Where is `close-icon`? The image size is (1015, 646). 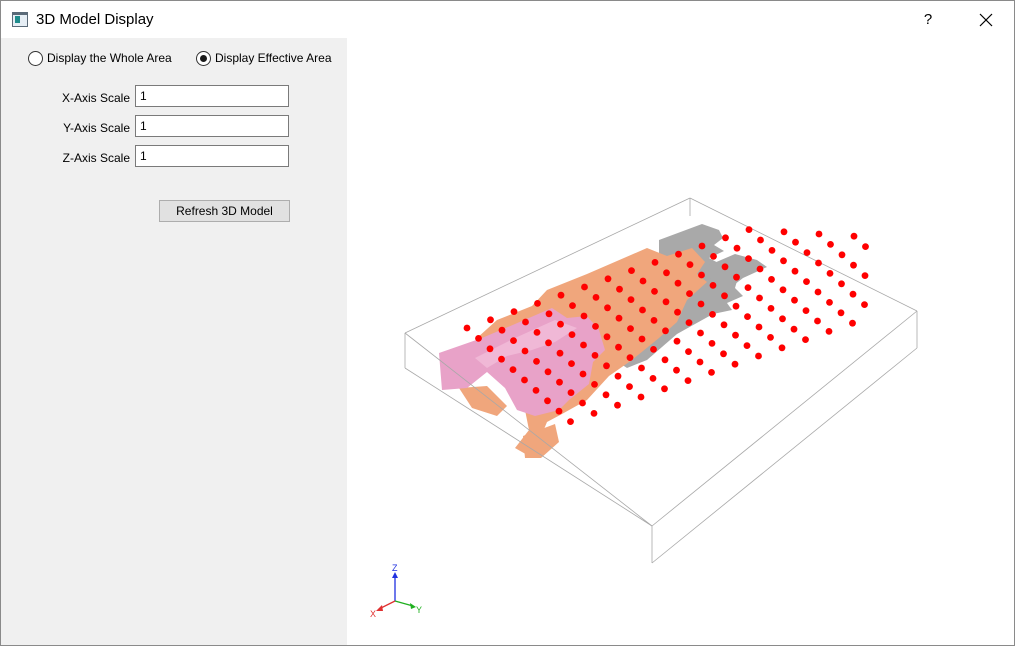 close-icon is located at coordinates (986, 20).